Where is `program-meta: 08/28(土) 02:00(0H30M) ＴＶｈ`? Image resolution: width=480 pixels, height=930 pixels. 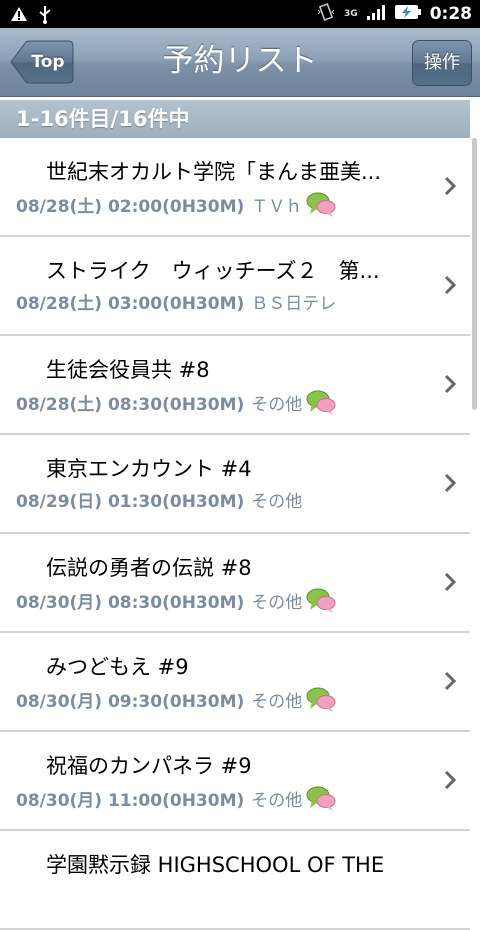 program-meta: 08/28(土) 02:00(0H30M) ＴＶｈ is located at coordinates (176, 204).